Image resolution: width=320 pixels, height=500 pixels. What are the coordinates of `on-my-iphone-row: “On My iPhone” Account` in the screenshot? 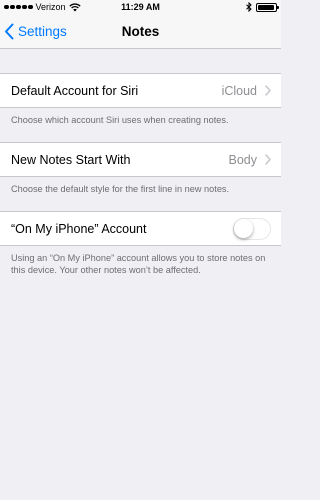 It's located at (140, 228).